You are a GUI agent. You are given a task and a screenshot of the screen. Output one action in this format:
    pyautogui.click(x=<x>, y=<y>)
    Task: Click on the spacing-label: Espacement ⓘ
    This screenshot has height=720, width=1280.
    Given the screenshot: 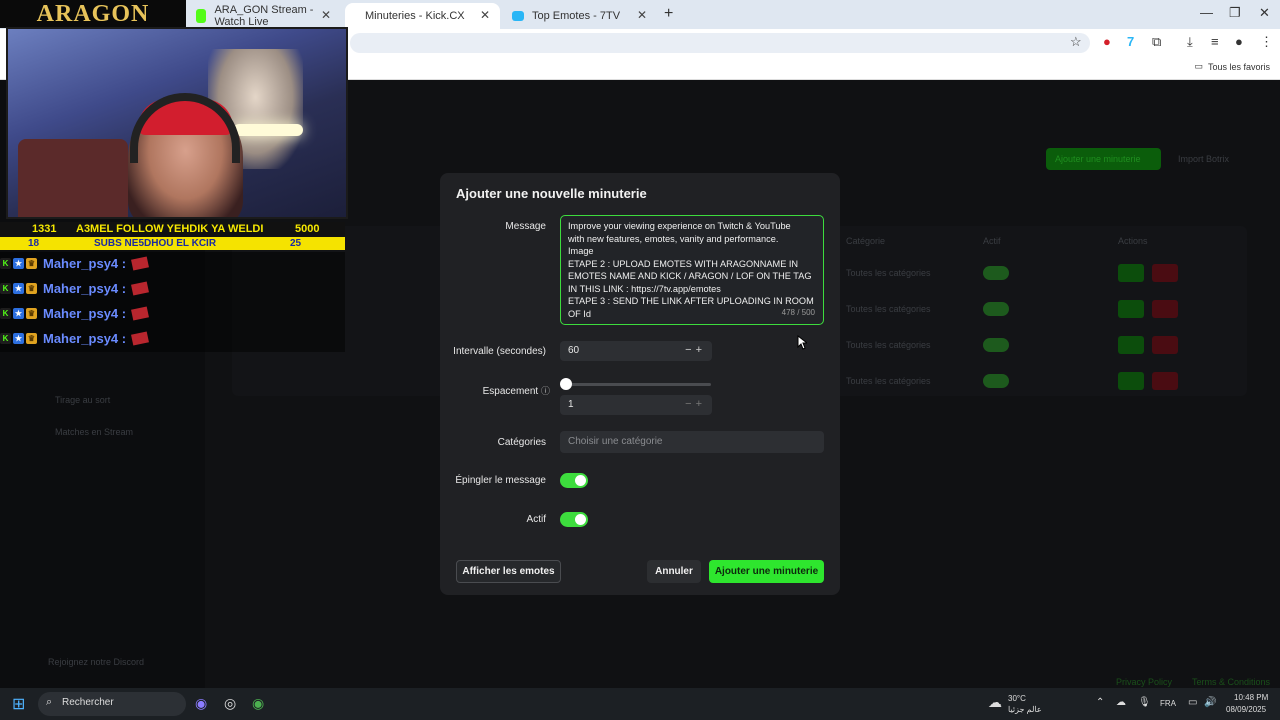 What is the action you would take?
    pyautogui.click(x=510, y=390)
    